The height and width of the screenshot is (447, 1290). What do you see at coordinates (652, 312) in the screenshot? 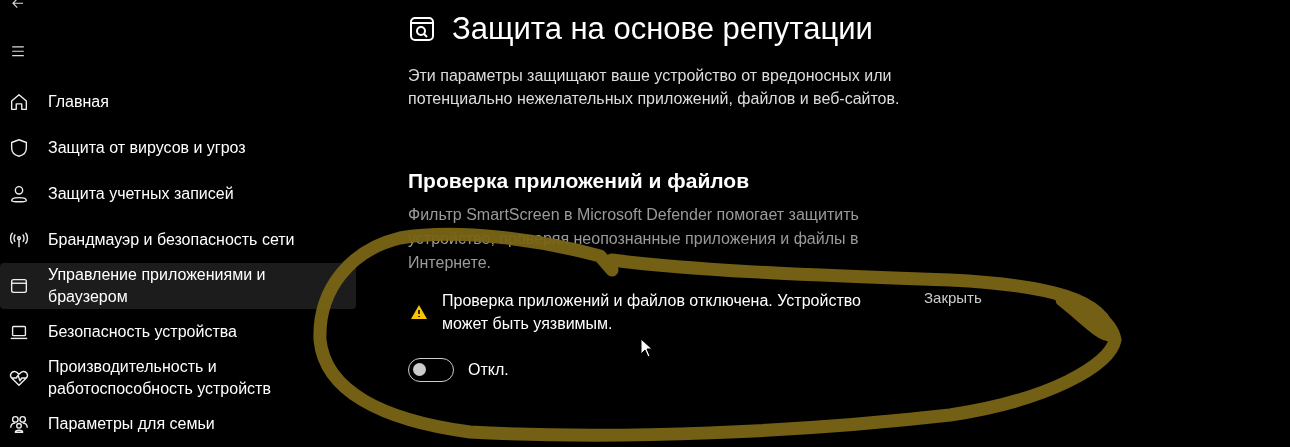
I see `warning-message: Проверка приложений и файлов отключена. Устройство может быть уязвимым.` at bounding box center [652, 312].